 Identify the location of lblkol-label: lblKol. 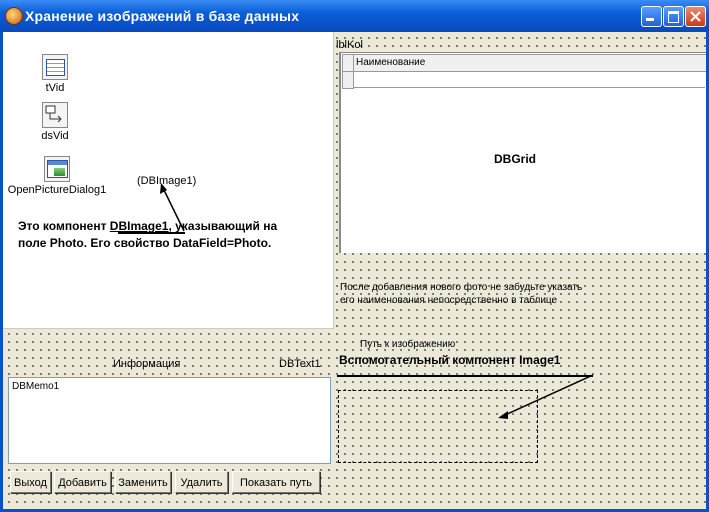
(349, 45).